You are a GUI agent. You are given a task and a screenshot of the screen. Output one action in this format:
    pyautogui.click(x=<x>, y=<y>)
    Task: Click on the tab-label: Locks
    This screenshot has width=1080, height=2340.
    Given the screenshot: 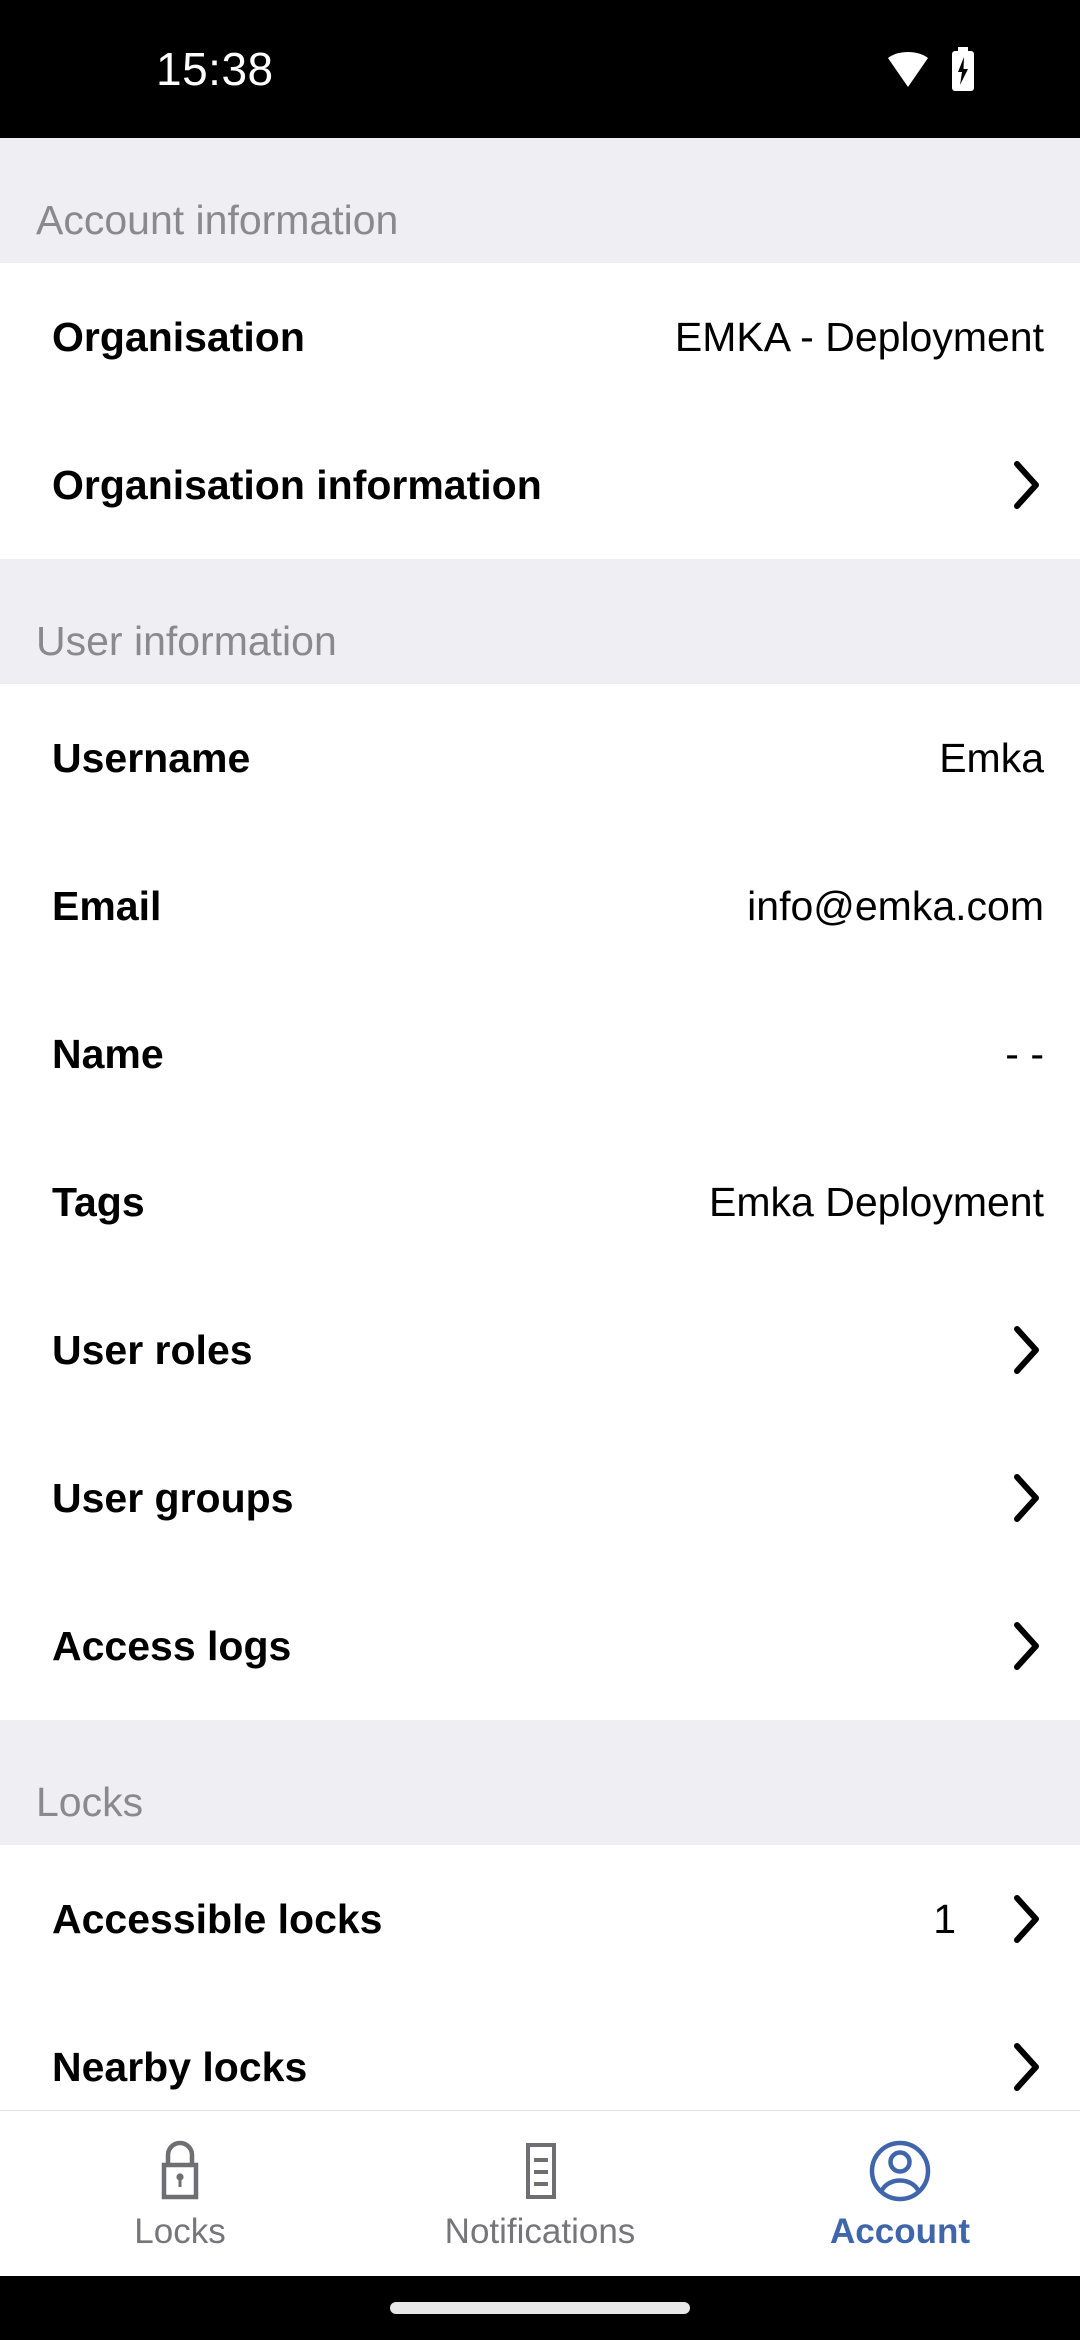 What is the action you would take?
    pyautogui.click(x=180, y=2231)
    